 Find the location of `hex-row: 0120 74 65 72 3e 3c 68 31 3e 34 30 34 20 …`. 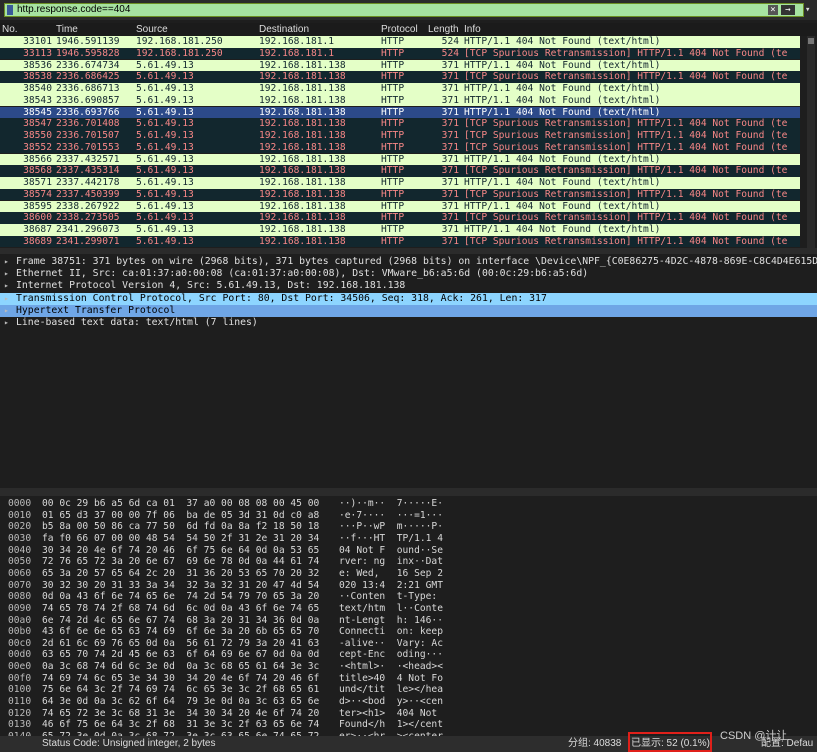

hex-row: 0120 74 65 72 3e 3c 68 31 3e 34 30 34 20 … is located at coordinates (408, 714).